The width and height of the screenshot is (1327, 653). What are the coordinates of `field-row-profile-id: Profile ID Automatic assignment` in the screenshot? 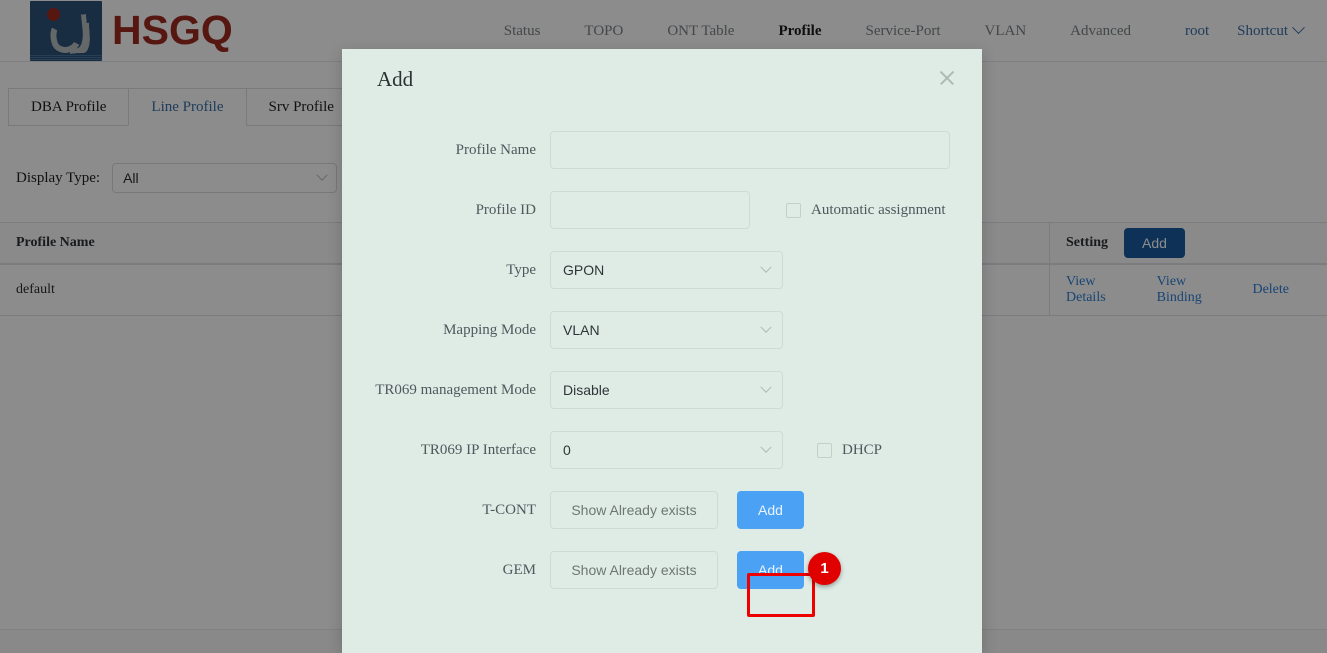 It's located at (662, 210).